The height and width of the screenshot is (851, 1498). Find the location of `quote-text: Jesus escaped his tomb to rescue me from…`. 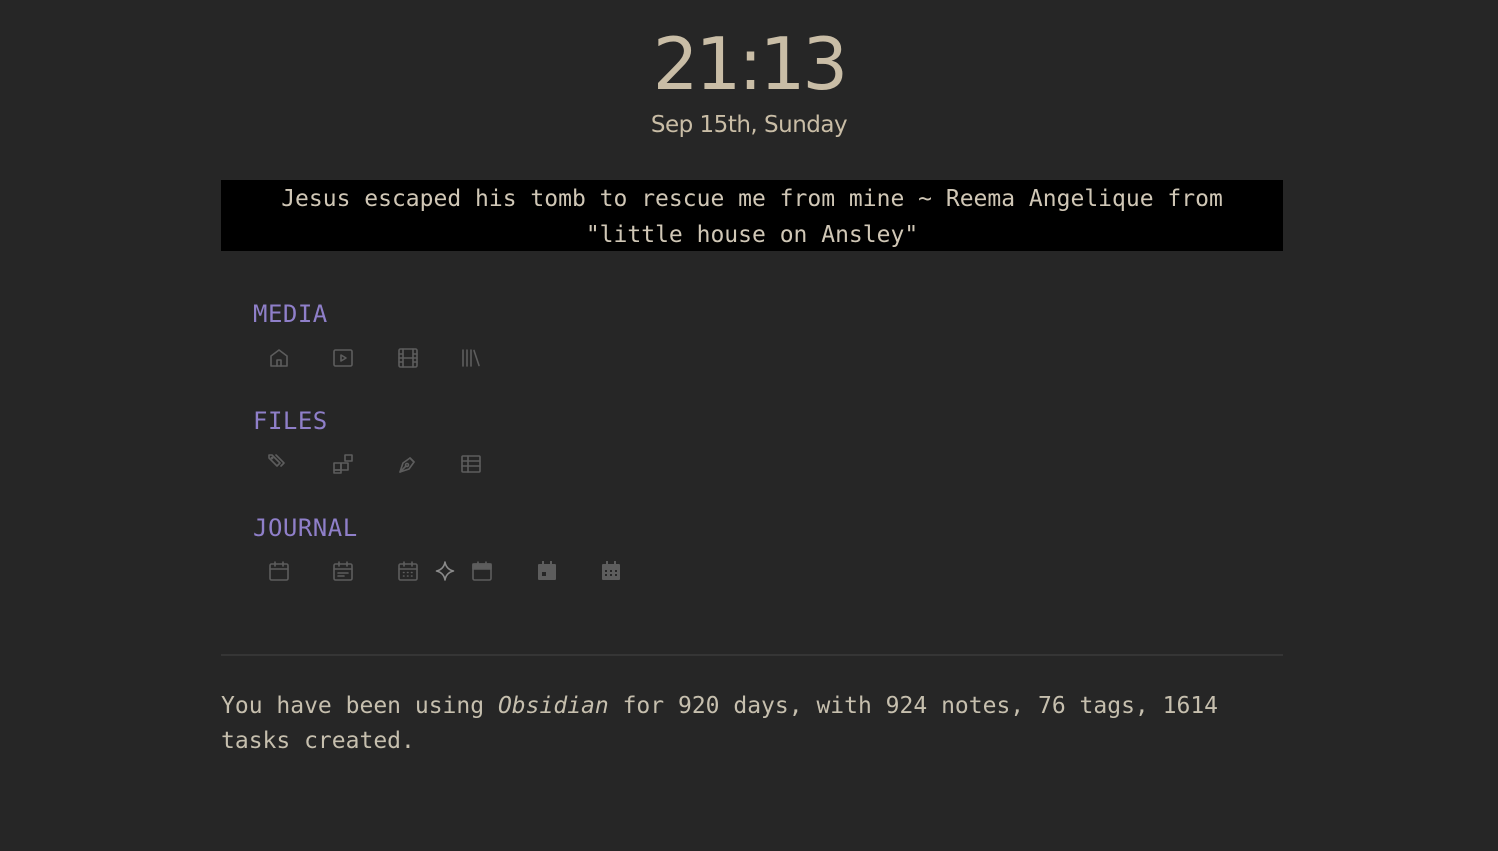

quote-text: Jesus escaped his tomb to rescue me from… is located at coordinates (752, 217).